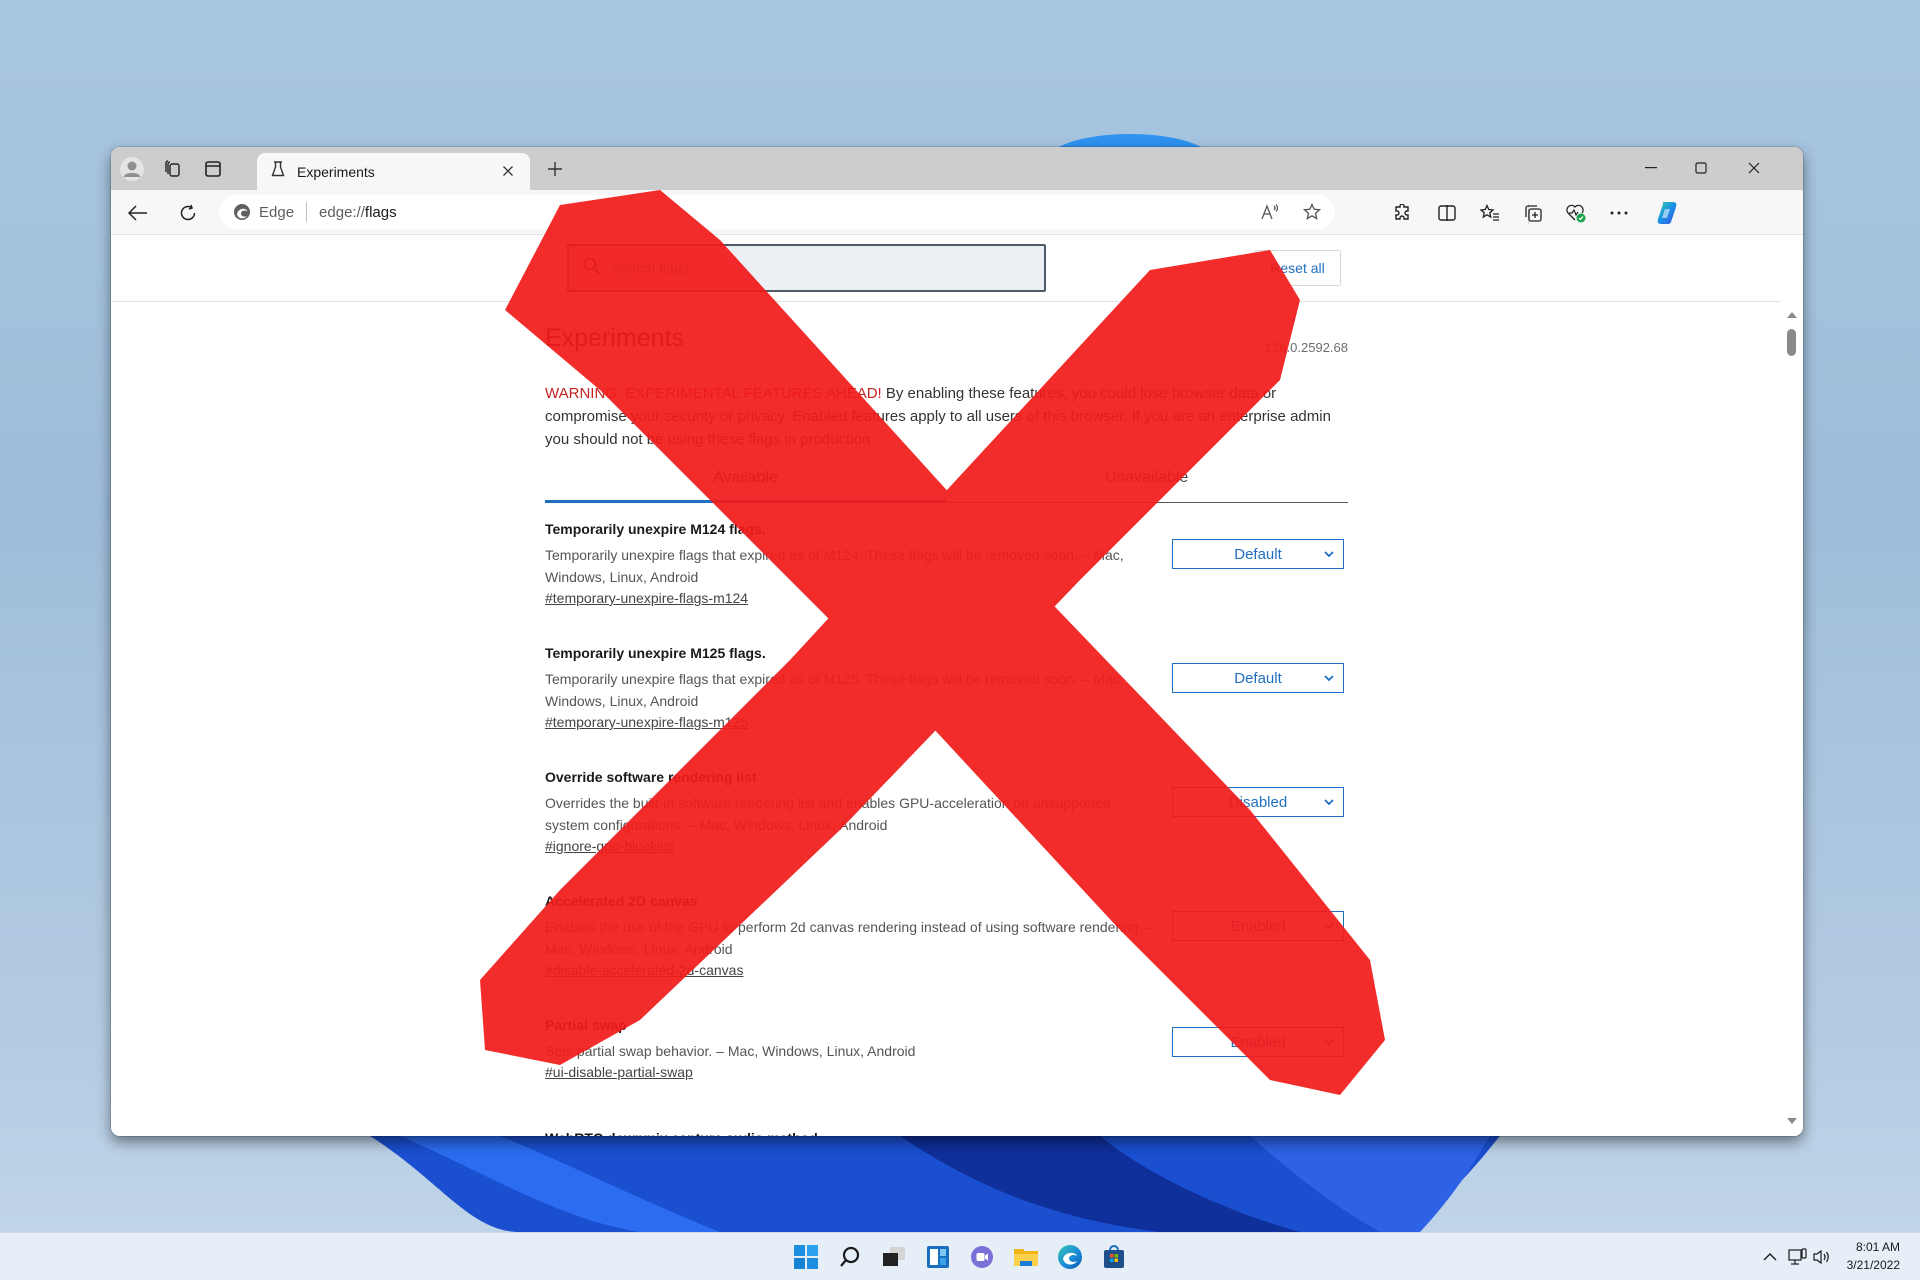  Describe the element at coordinates (173, 169) in the screenshot. I see `workspaces-icon` at that location.